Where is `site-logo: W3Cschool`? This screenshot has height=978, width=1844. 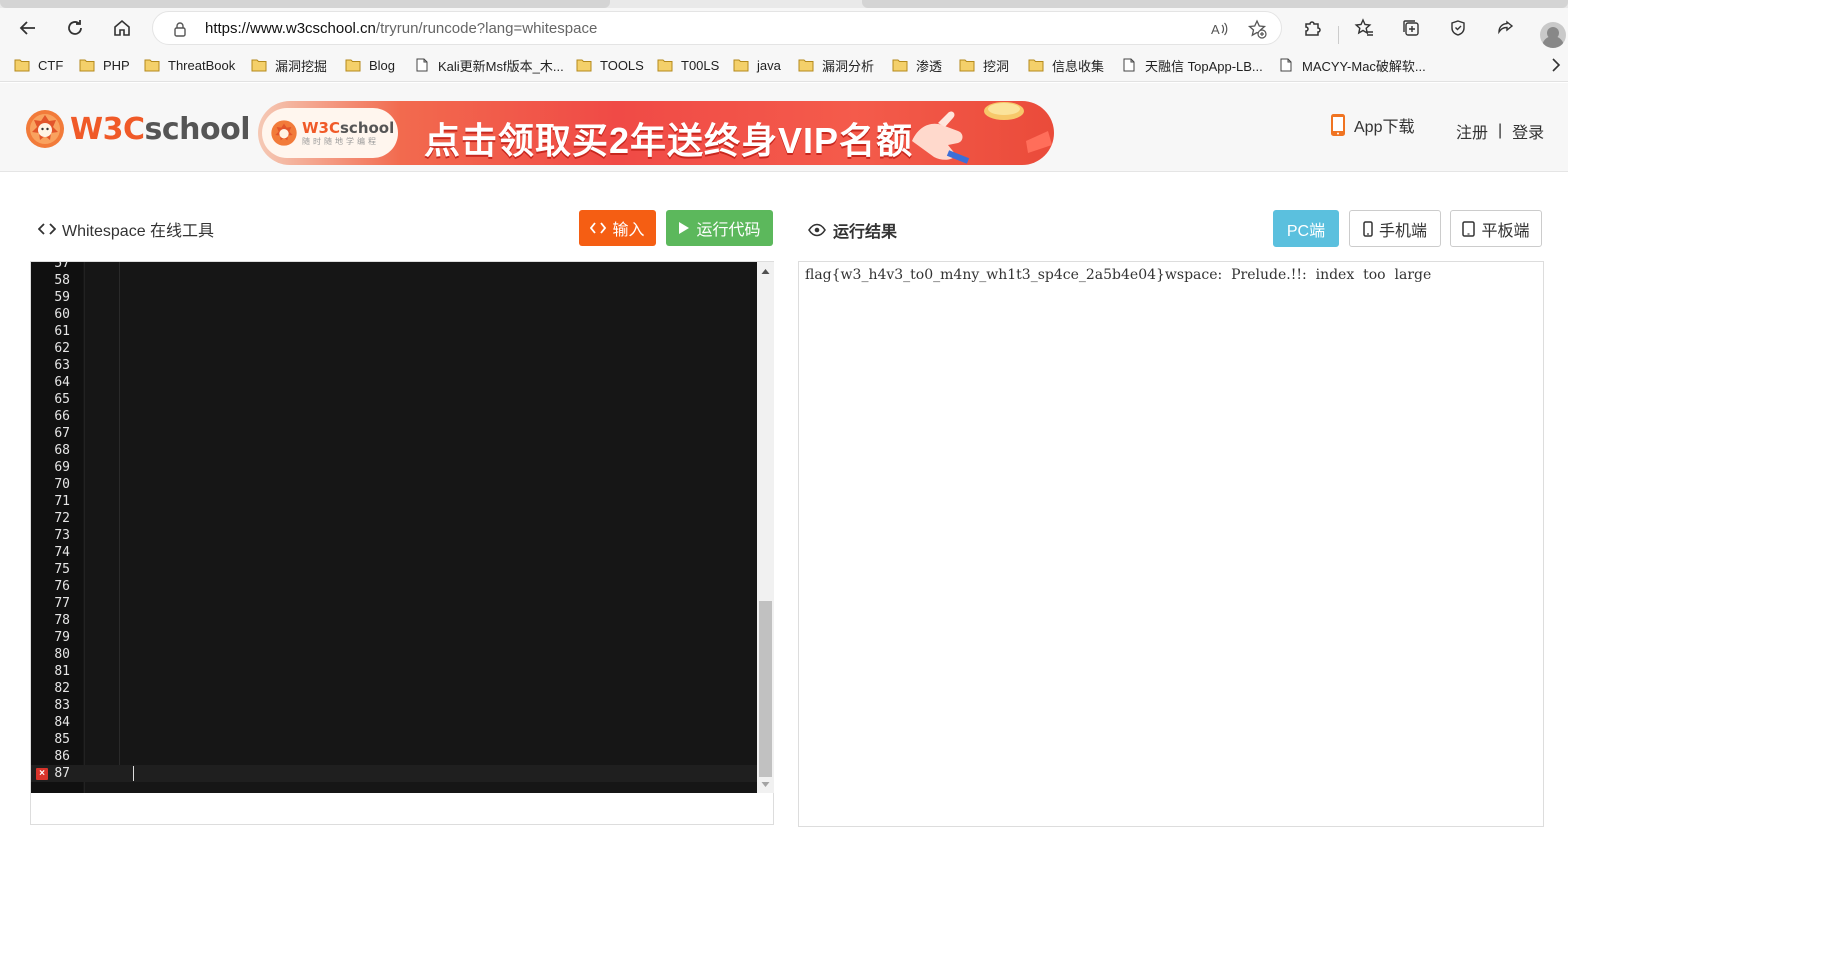 site-logo: W3Cschool is located at coordinates (137, 129).